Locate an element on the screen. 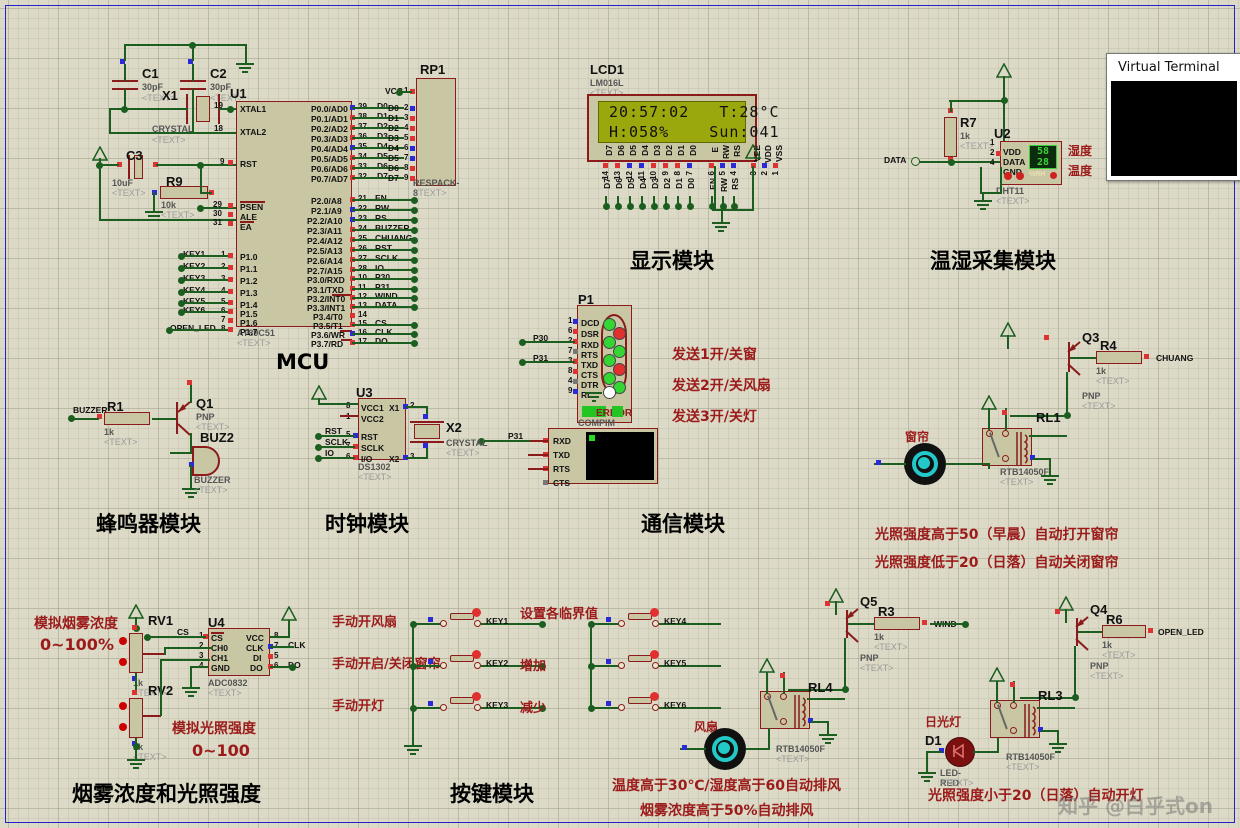 The height and width of the screenshot is (828, 1240). r6-text: <TEXT> is located at coordinates (1119, 655).